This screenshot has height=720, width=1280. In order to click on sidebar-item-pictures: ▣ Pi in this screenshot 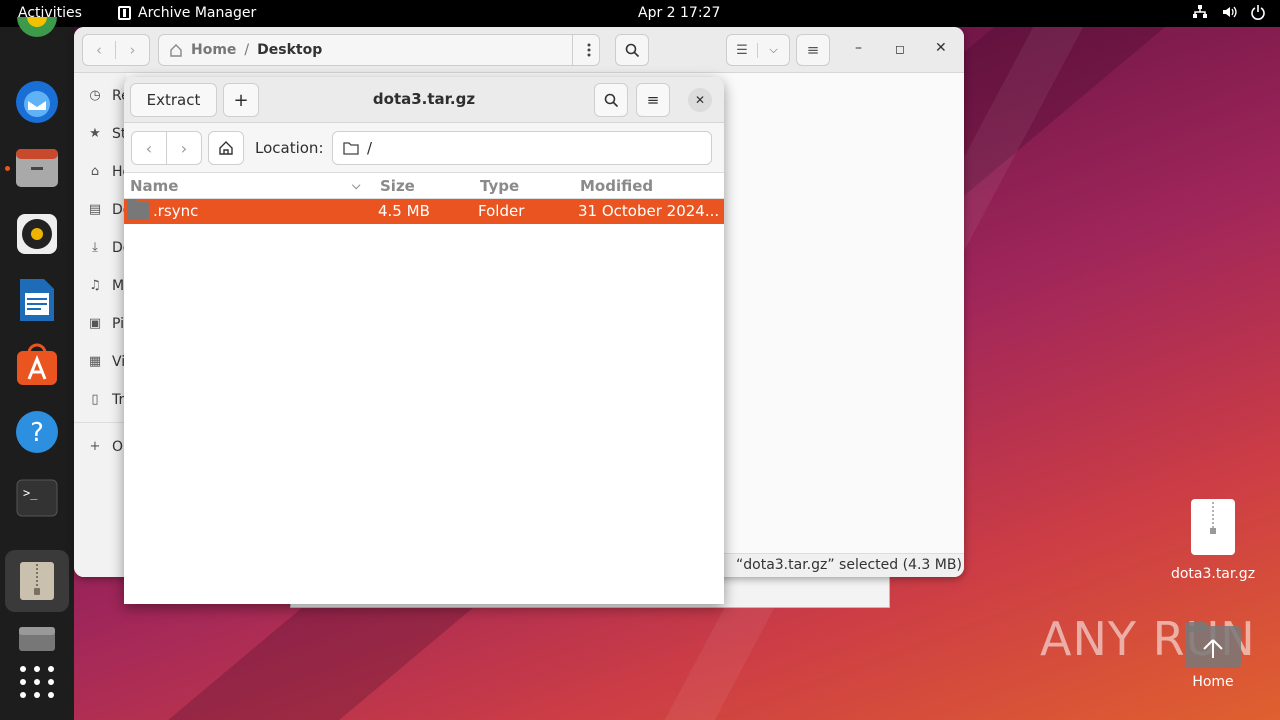, I will do `click(106, 324)`.